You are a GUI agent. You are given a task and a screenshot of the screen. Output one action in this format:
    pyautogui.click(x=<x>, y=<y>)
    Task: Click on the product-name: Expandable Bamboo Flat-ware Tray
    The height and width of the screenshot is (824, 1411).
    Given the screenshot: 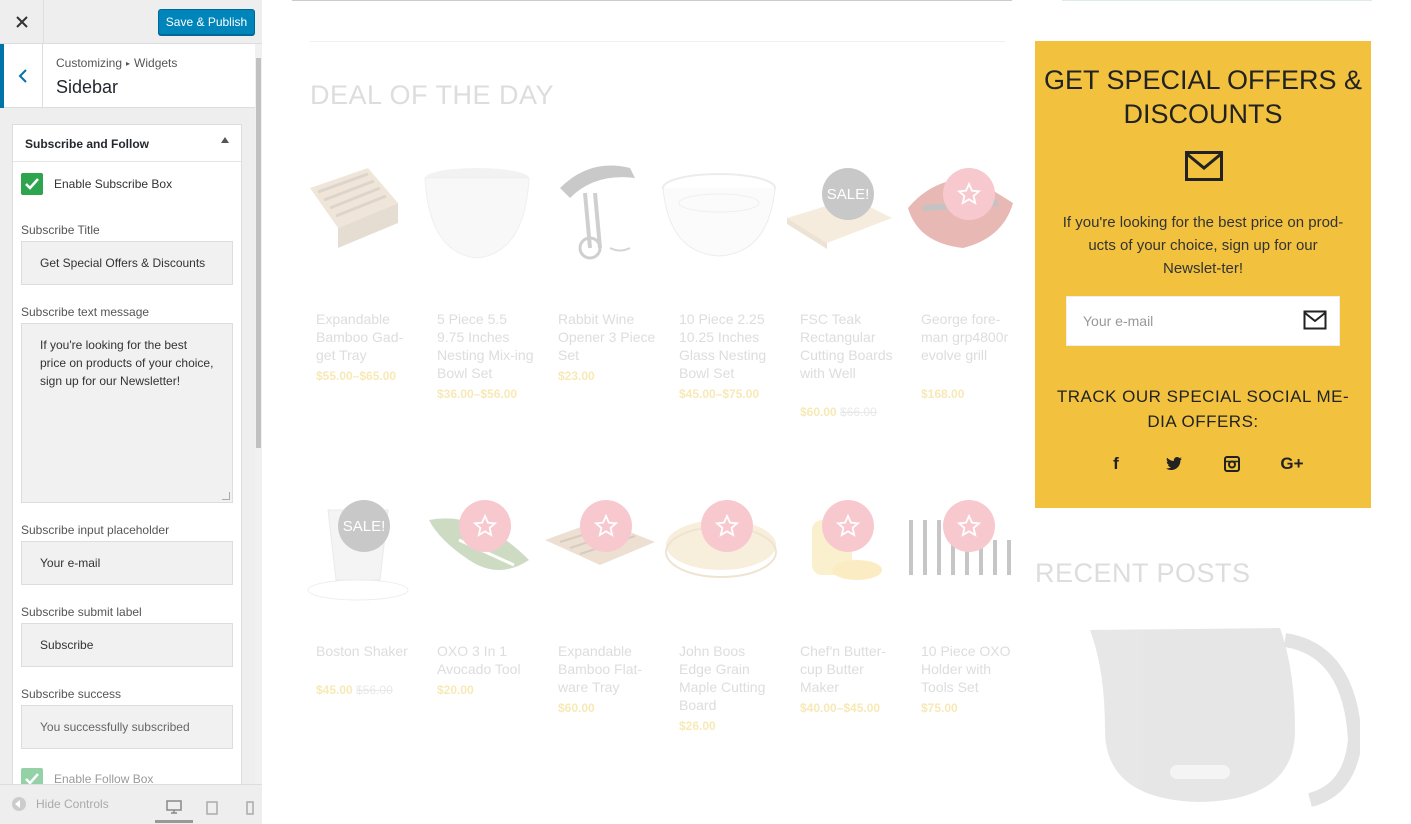 What is the action you would take?
    pyautogui.click(x=607, y=669)
    